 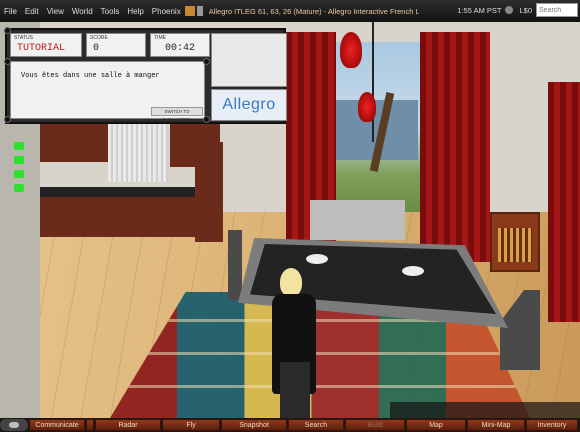 What do you see at coordinates (373, 82) in the screenshot?
I see `lamp-cord` at bounding box center [373, 82].